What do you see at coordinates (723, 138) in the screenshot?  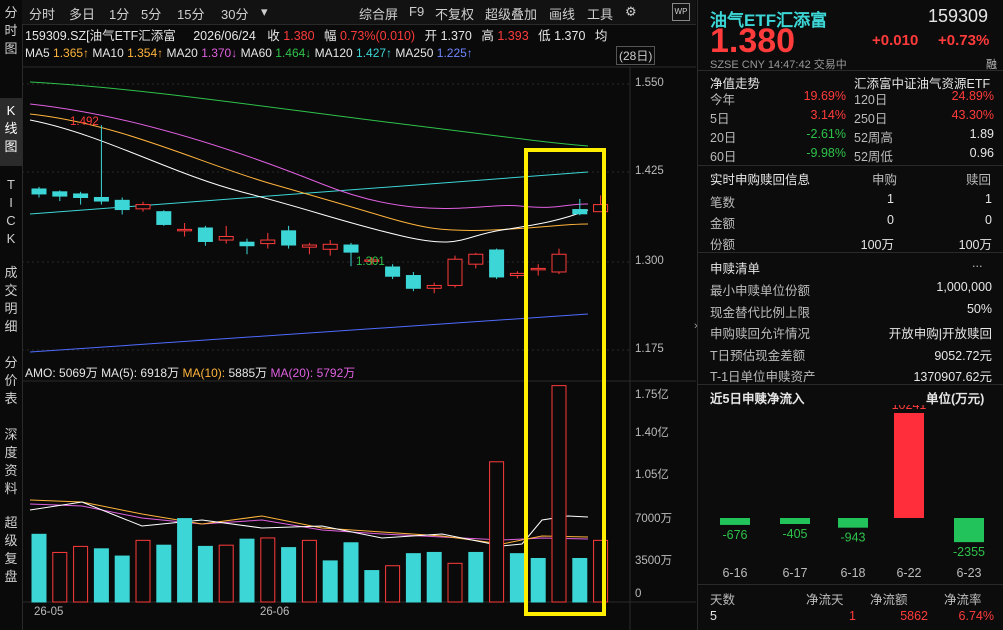 I see `nav-period-label: 20日` at bounding box center [723, 138].